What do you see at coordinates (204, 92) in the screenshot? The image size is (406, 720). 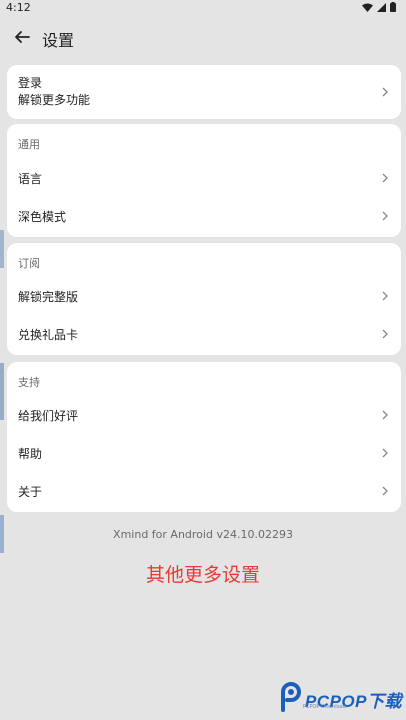 I see `login-card: 登录 解锁更多功能` at bounding box center [204, 92].